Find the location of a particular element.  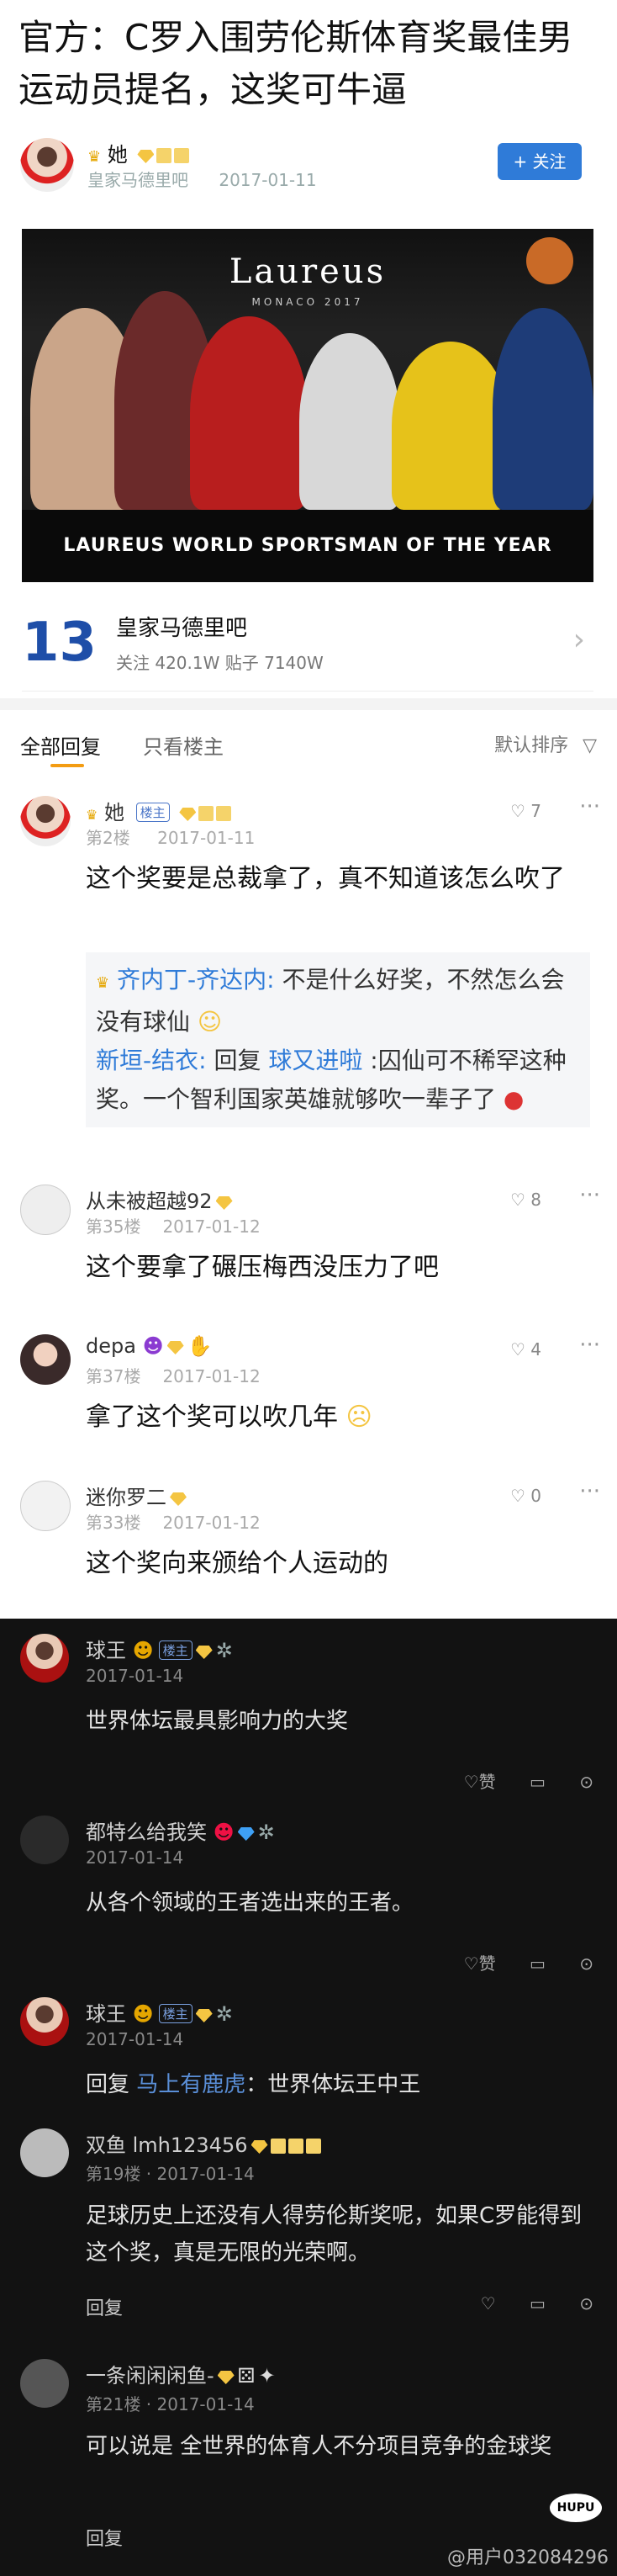

worried-emoji-icon: ☹ is located at coordinates (358, 1417).